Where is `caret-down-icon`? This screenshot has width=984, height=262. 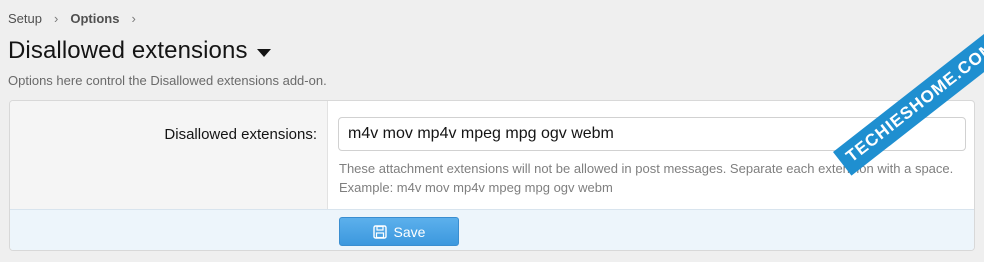
caret-down-icon is located at coordinates (263, 53).